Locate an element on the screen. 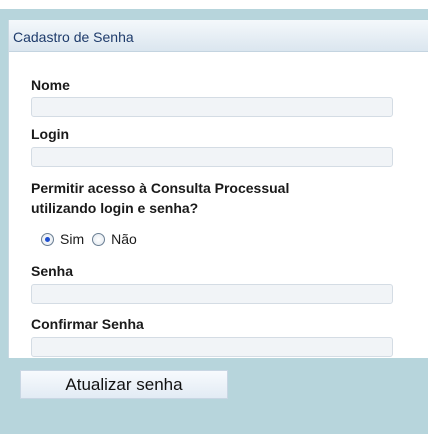 The height and width of the screenshot is (434, 428). radio-nao-label: Não is located at coordinates (124, 239).